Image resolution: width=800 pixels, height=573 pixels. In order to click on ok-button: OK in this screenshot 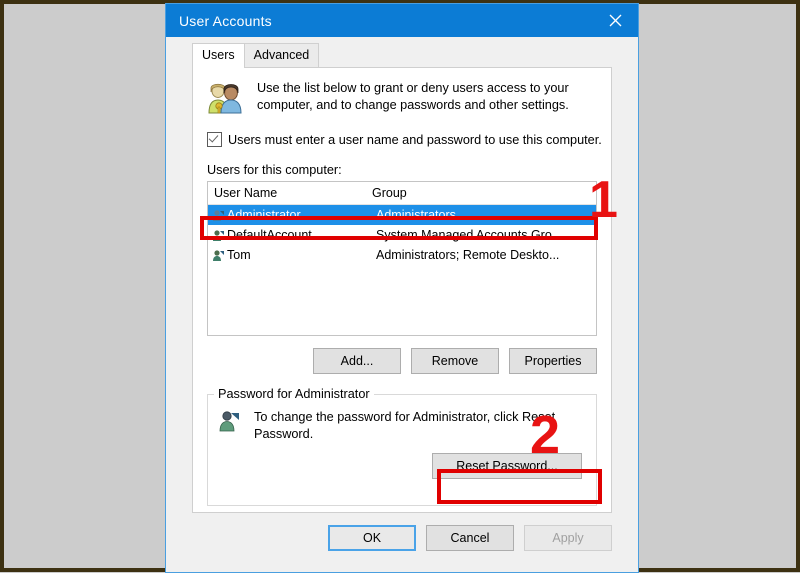, I will do `click(372, 538)`.